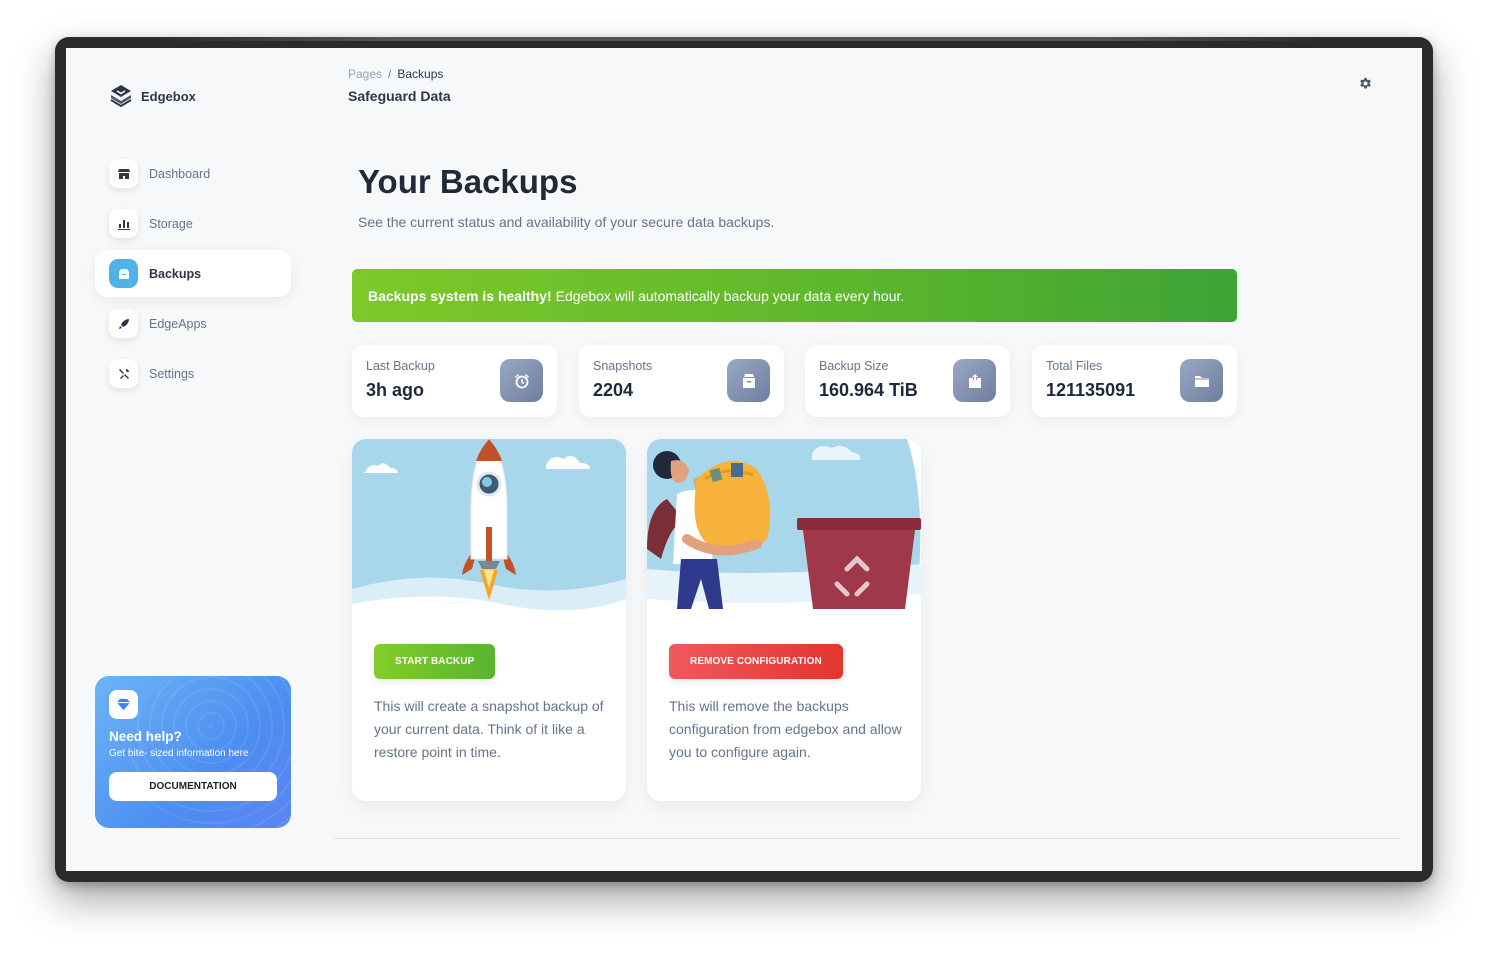  What do you see at coordinates (175, 273) in the screenshot?
I see `sidebar-item-label: Backups` at bounding box center [175, 273].